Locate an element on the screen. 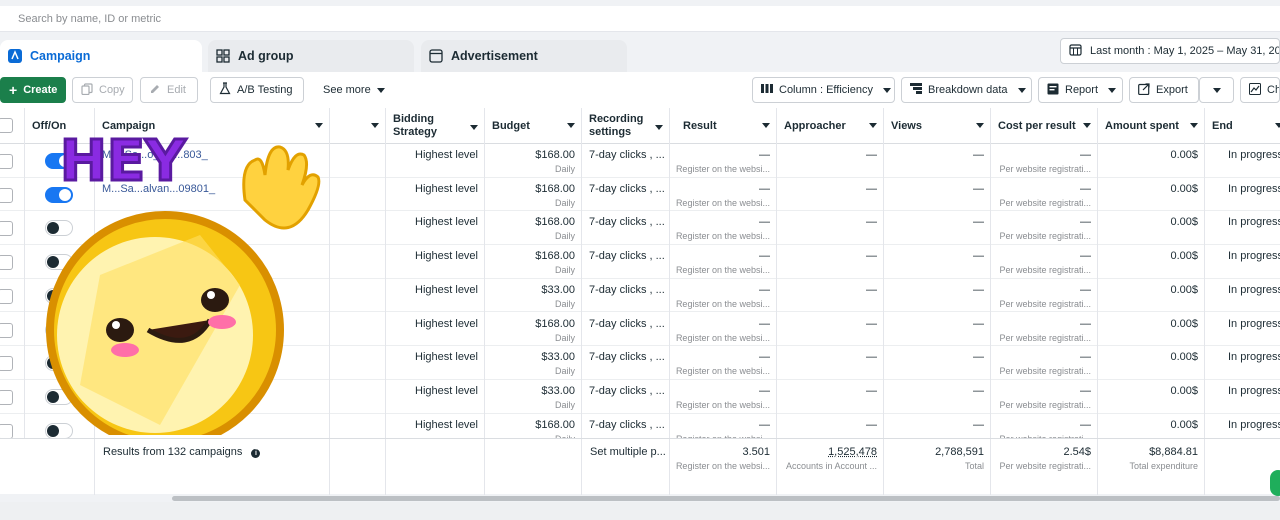 The height and width of the screenshot is (520, 1280). date-range-label: Last month : May 1, 2025 – May 31, 2025 is located at coordinates (1185, 51).